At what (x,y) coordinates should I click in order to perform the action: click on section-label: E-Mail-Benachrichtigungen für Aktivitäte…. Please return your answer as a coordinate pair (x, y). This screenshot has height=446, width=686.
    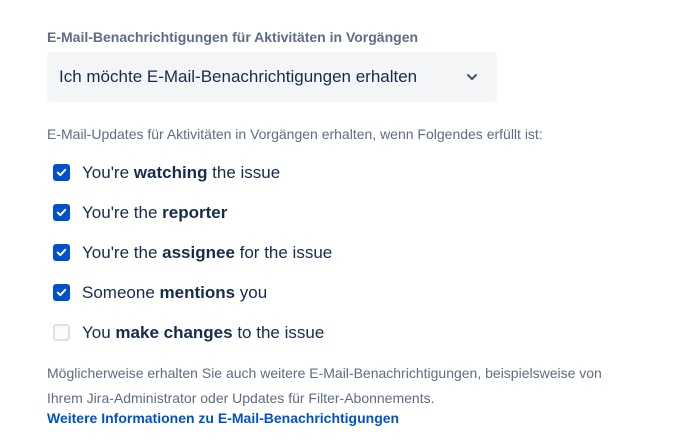
    Looking at the image, I should click on (233, 37).